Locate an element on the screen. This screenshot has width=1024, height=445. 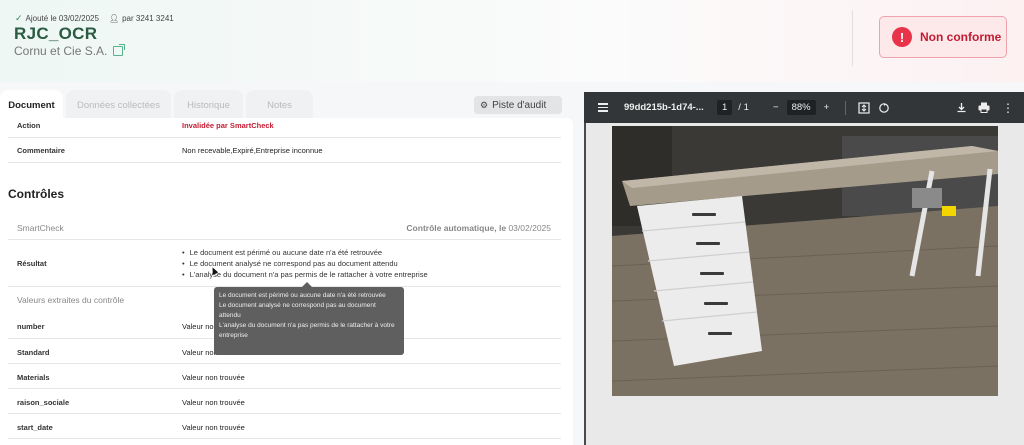
print-icon is located at coordinates (984, 107).